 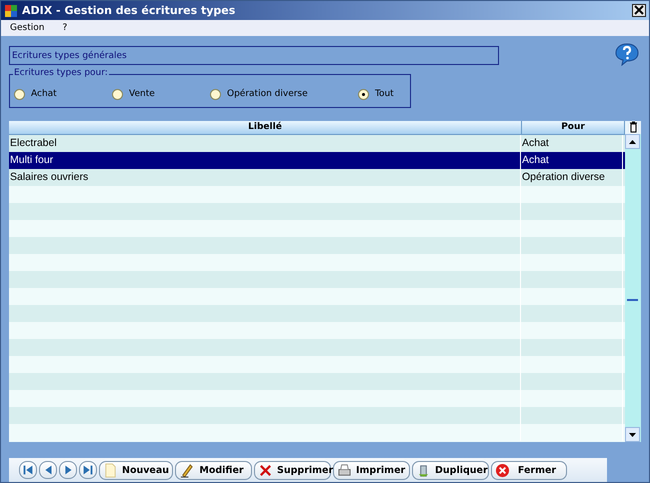 What do you see at coordinates (450, 470) in the screenshot?
I see `copy-button: Dupliquer` at bounding box center [450, 470].